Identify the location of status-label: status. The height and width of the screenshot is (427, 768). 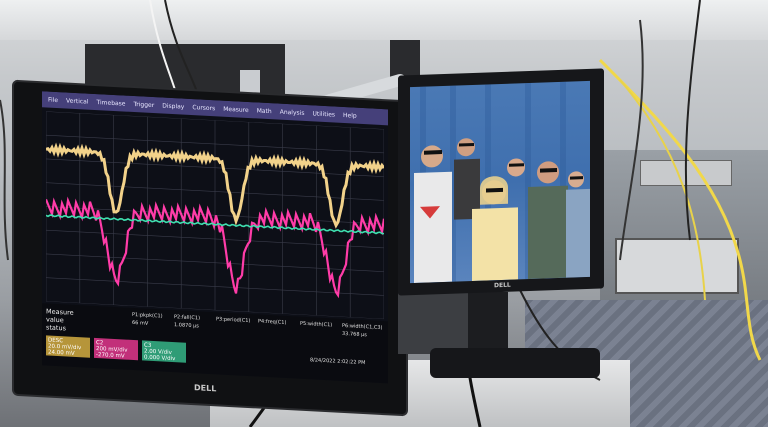
(56, 328).